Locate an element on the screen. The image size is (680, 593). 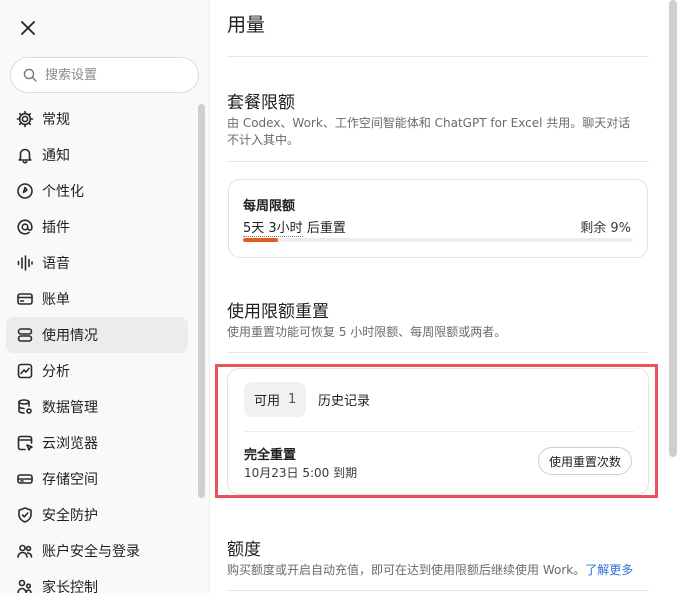
weekly-usage-bar-fill is located at coordinates (261, 240).